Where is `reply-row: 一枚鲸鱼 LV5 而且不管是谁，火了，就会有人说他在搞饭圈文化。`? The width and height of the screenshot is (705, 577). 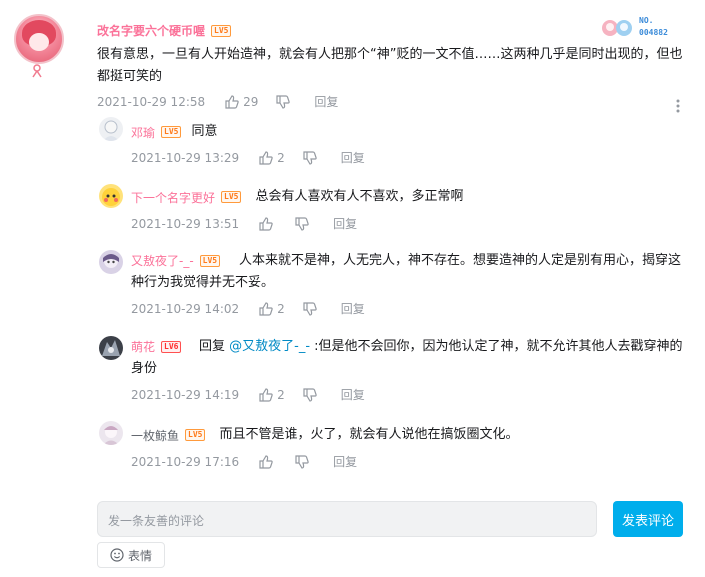 reply-row: 一枚鲸鱼 LV5 而且不管是谁，火了，就会有人说他在搞饭圈文化。 is located at coordinates (324, 435).